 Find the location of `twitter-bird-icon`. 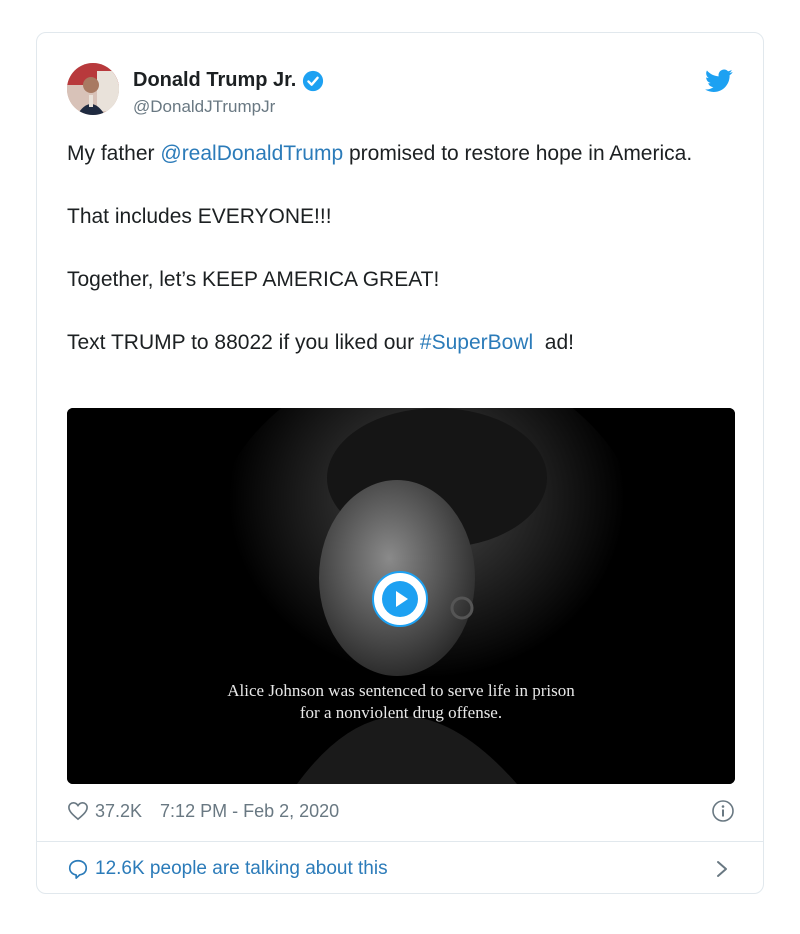

twitter-bird-icon is located at coordinates (719, 81).